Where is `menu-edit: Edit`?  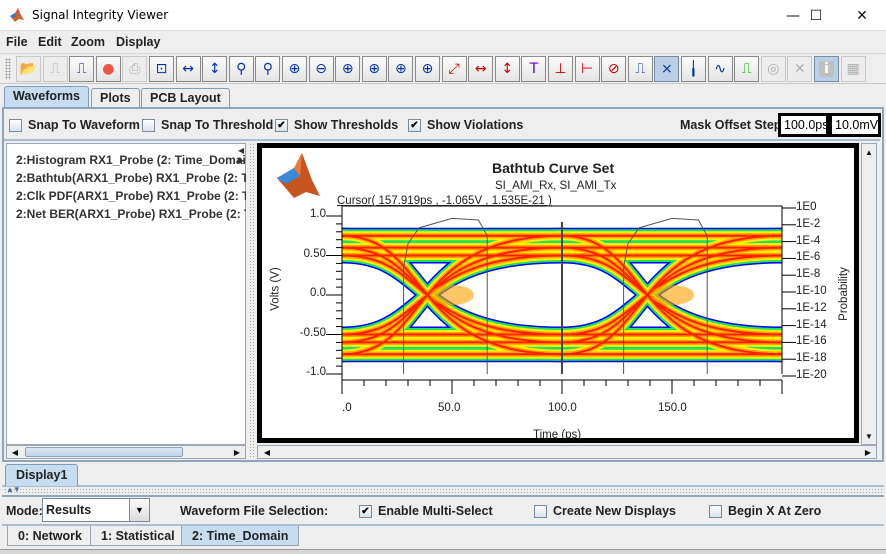
menu-edit: Edit is located at coordinates (50, 42).